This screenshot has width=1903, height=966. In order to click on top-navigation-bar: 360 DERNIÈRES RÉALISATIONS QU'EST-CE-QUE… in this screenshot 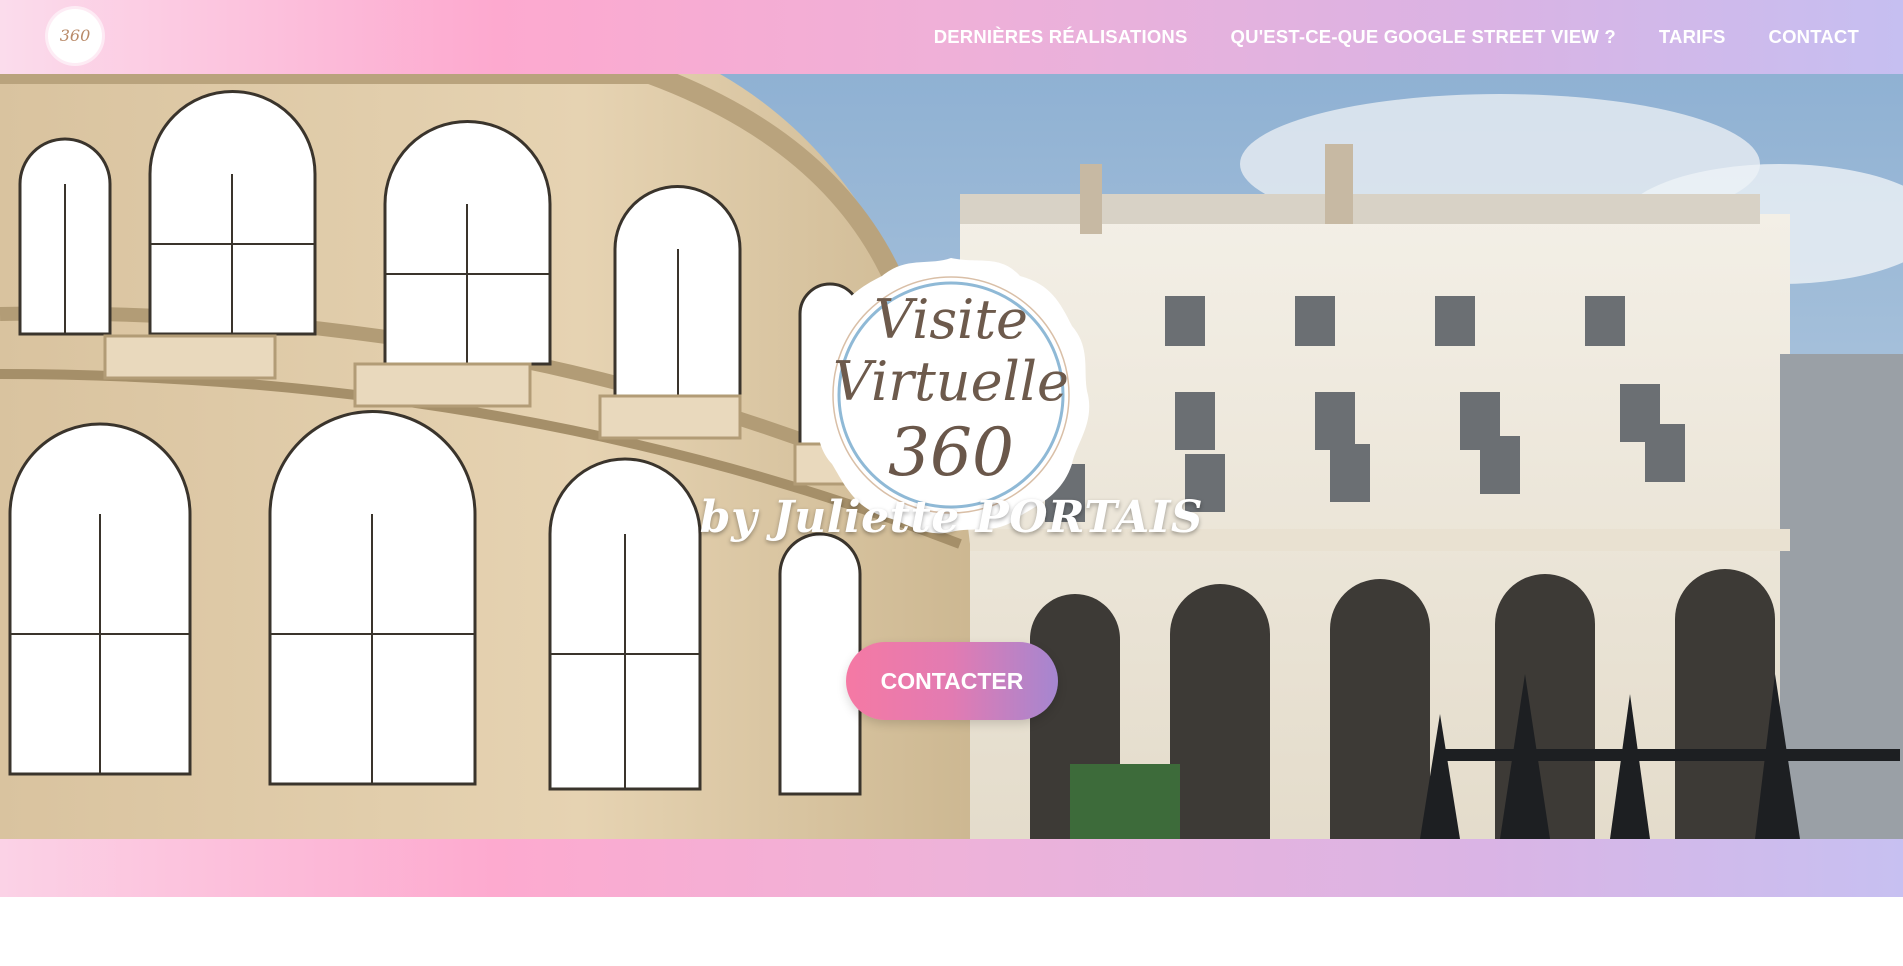, I will do `click(951, 37)`.